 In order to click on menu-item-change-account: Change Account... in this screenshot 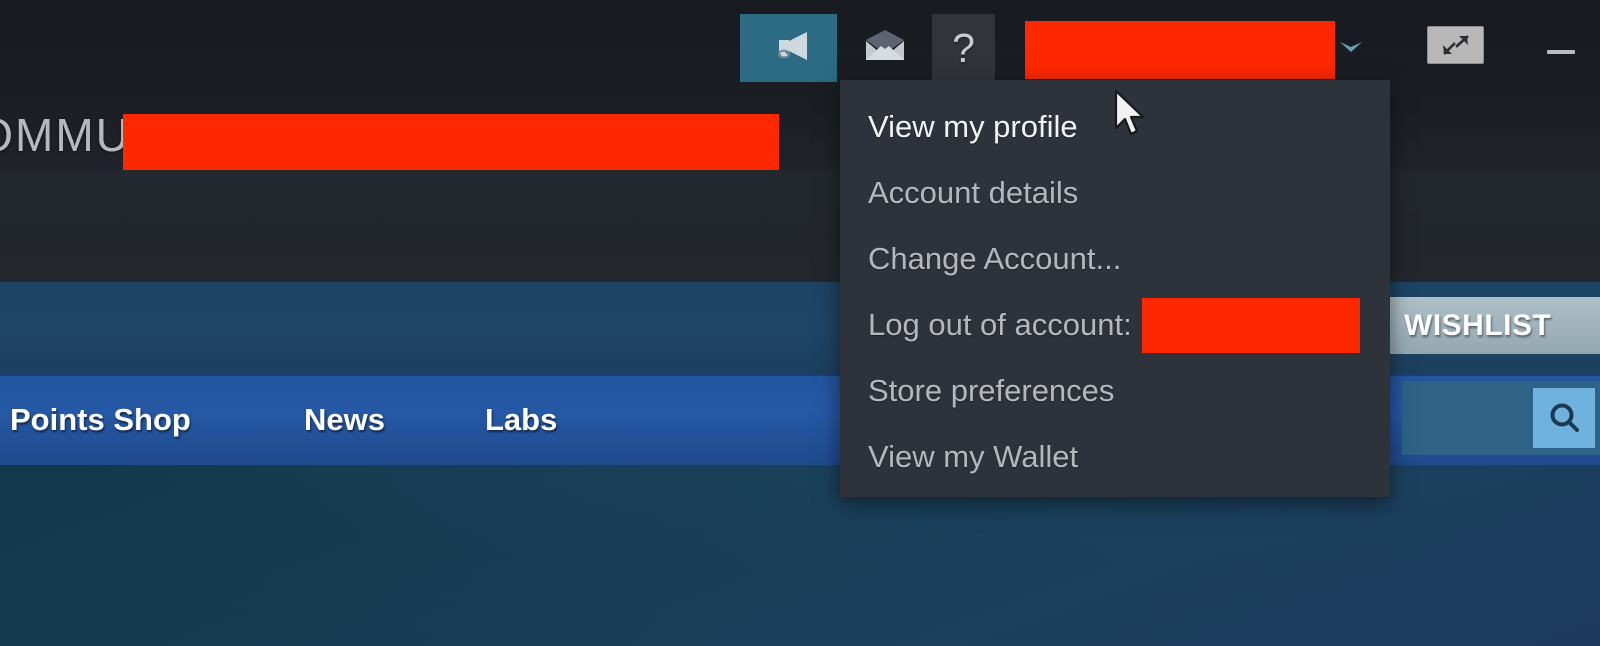, I will do `click(1115, 259)`.